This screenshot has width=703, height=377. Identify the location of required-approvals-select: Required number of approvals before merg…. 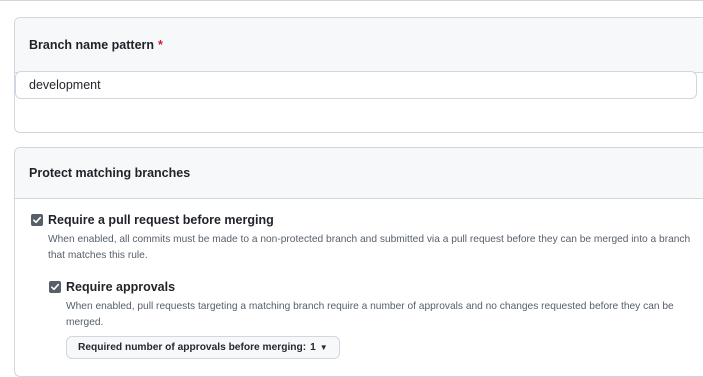
(203, 347).